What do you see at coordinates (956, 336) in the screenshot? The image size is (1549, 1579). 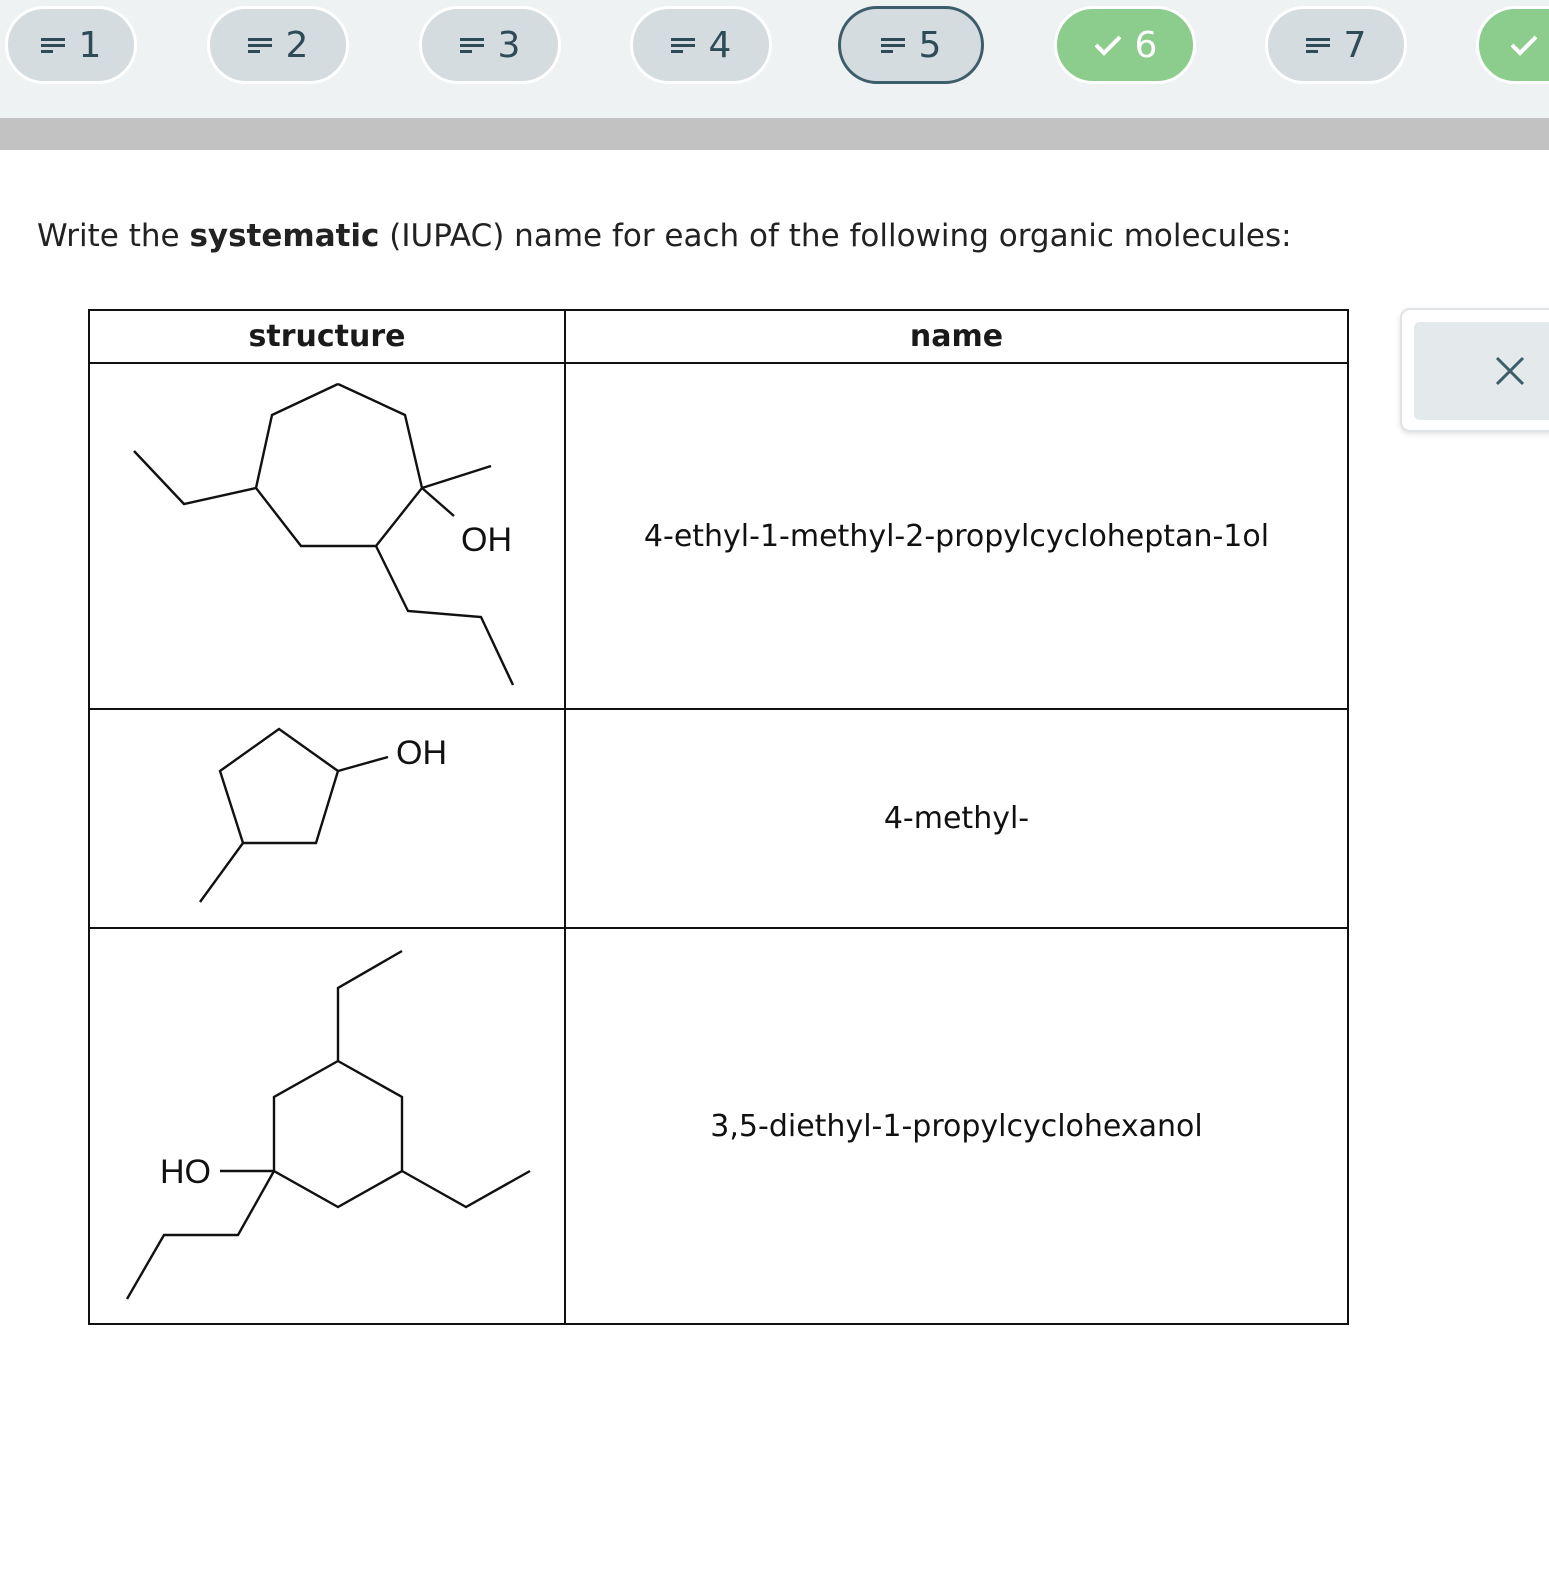 I see `name-header: name` at bounding box center [956, 336].